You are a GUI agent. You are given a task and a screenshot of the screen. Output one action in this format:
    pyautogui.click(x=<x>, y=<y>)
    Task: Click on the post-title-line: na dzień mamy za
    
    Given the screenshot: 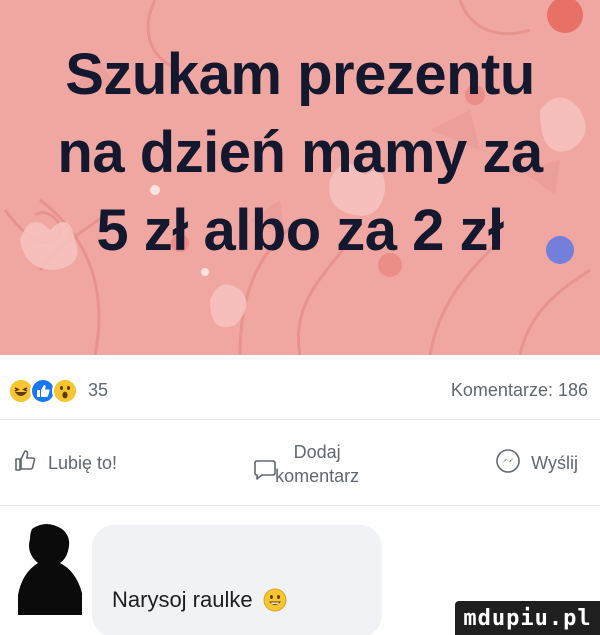 What is the action you would take?
    pyautogui.click(x=300, y=152)
    